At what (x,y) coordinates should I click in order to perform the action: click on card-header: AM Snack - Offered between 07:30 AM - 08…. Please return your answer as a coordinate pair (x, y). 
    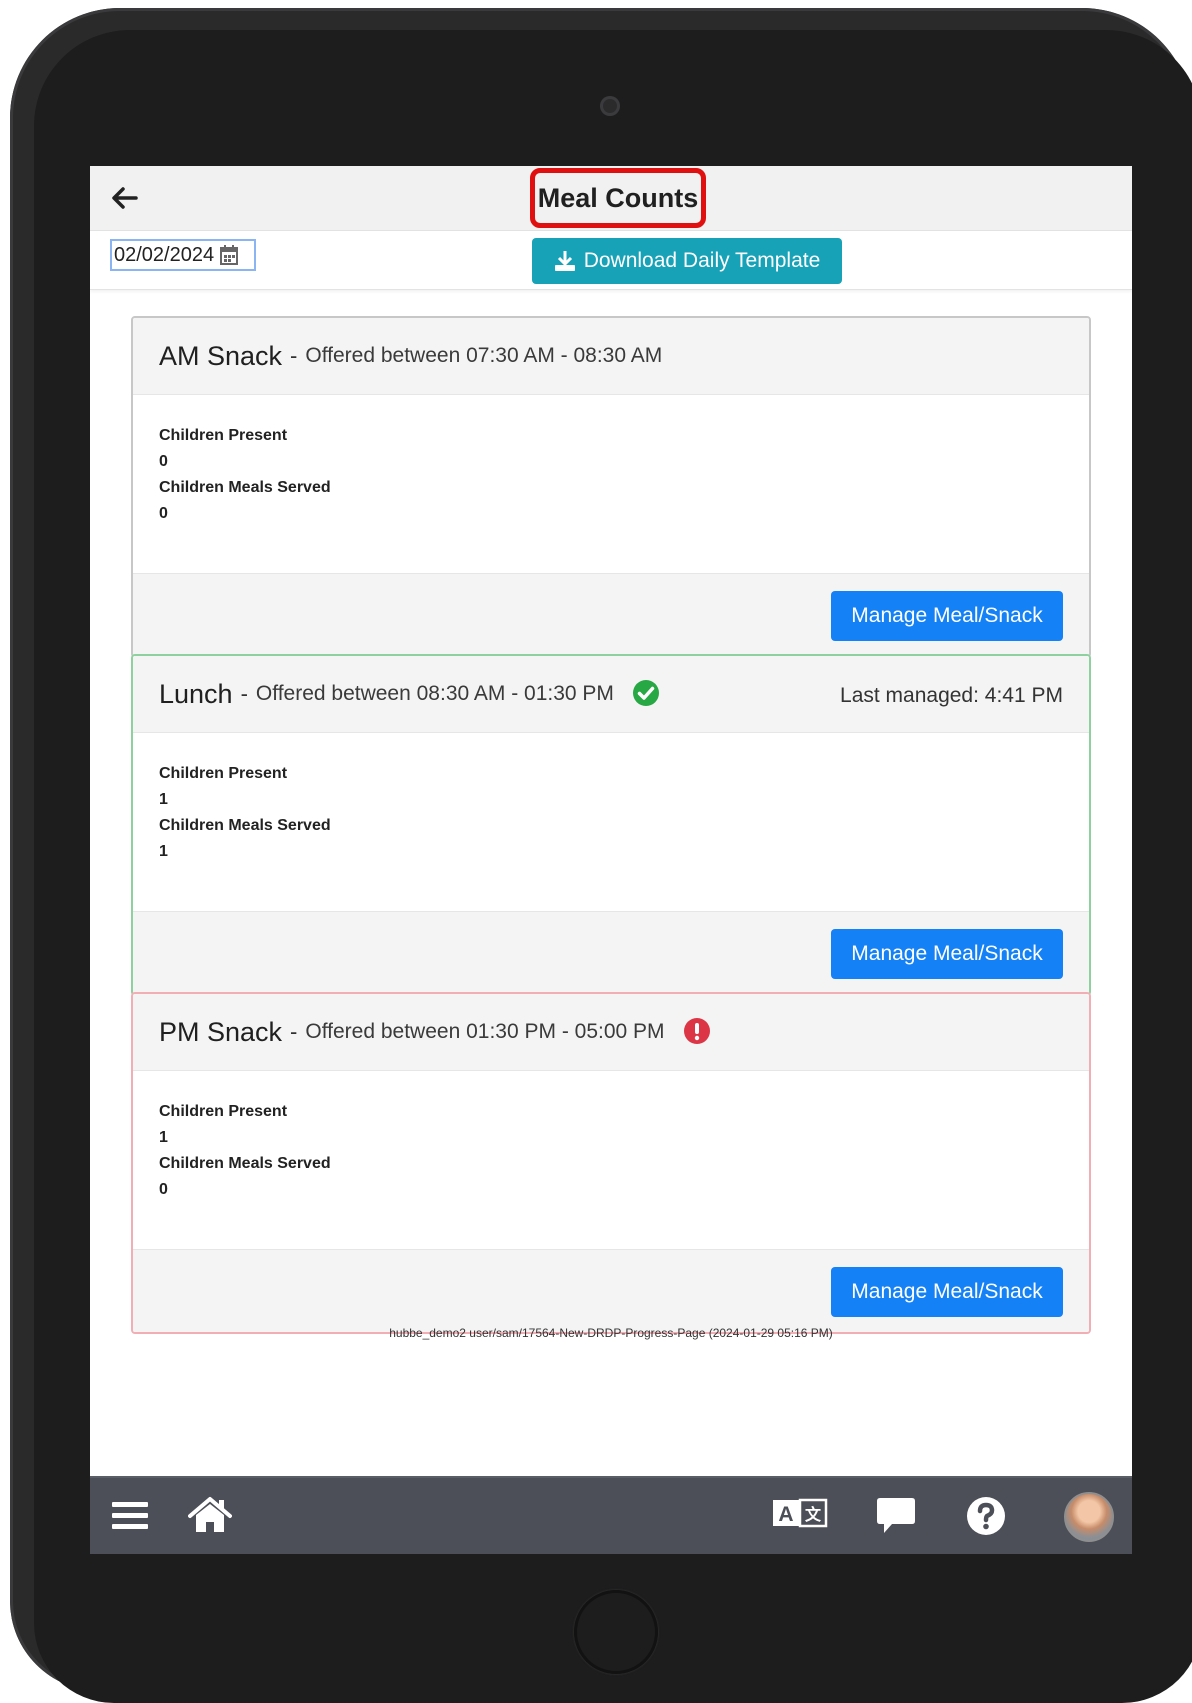
    Looking at the image, I should click on (611, 356).